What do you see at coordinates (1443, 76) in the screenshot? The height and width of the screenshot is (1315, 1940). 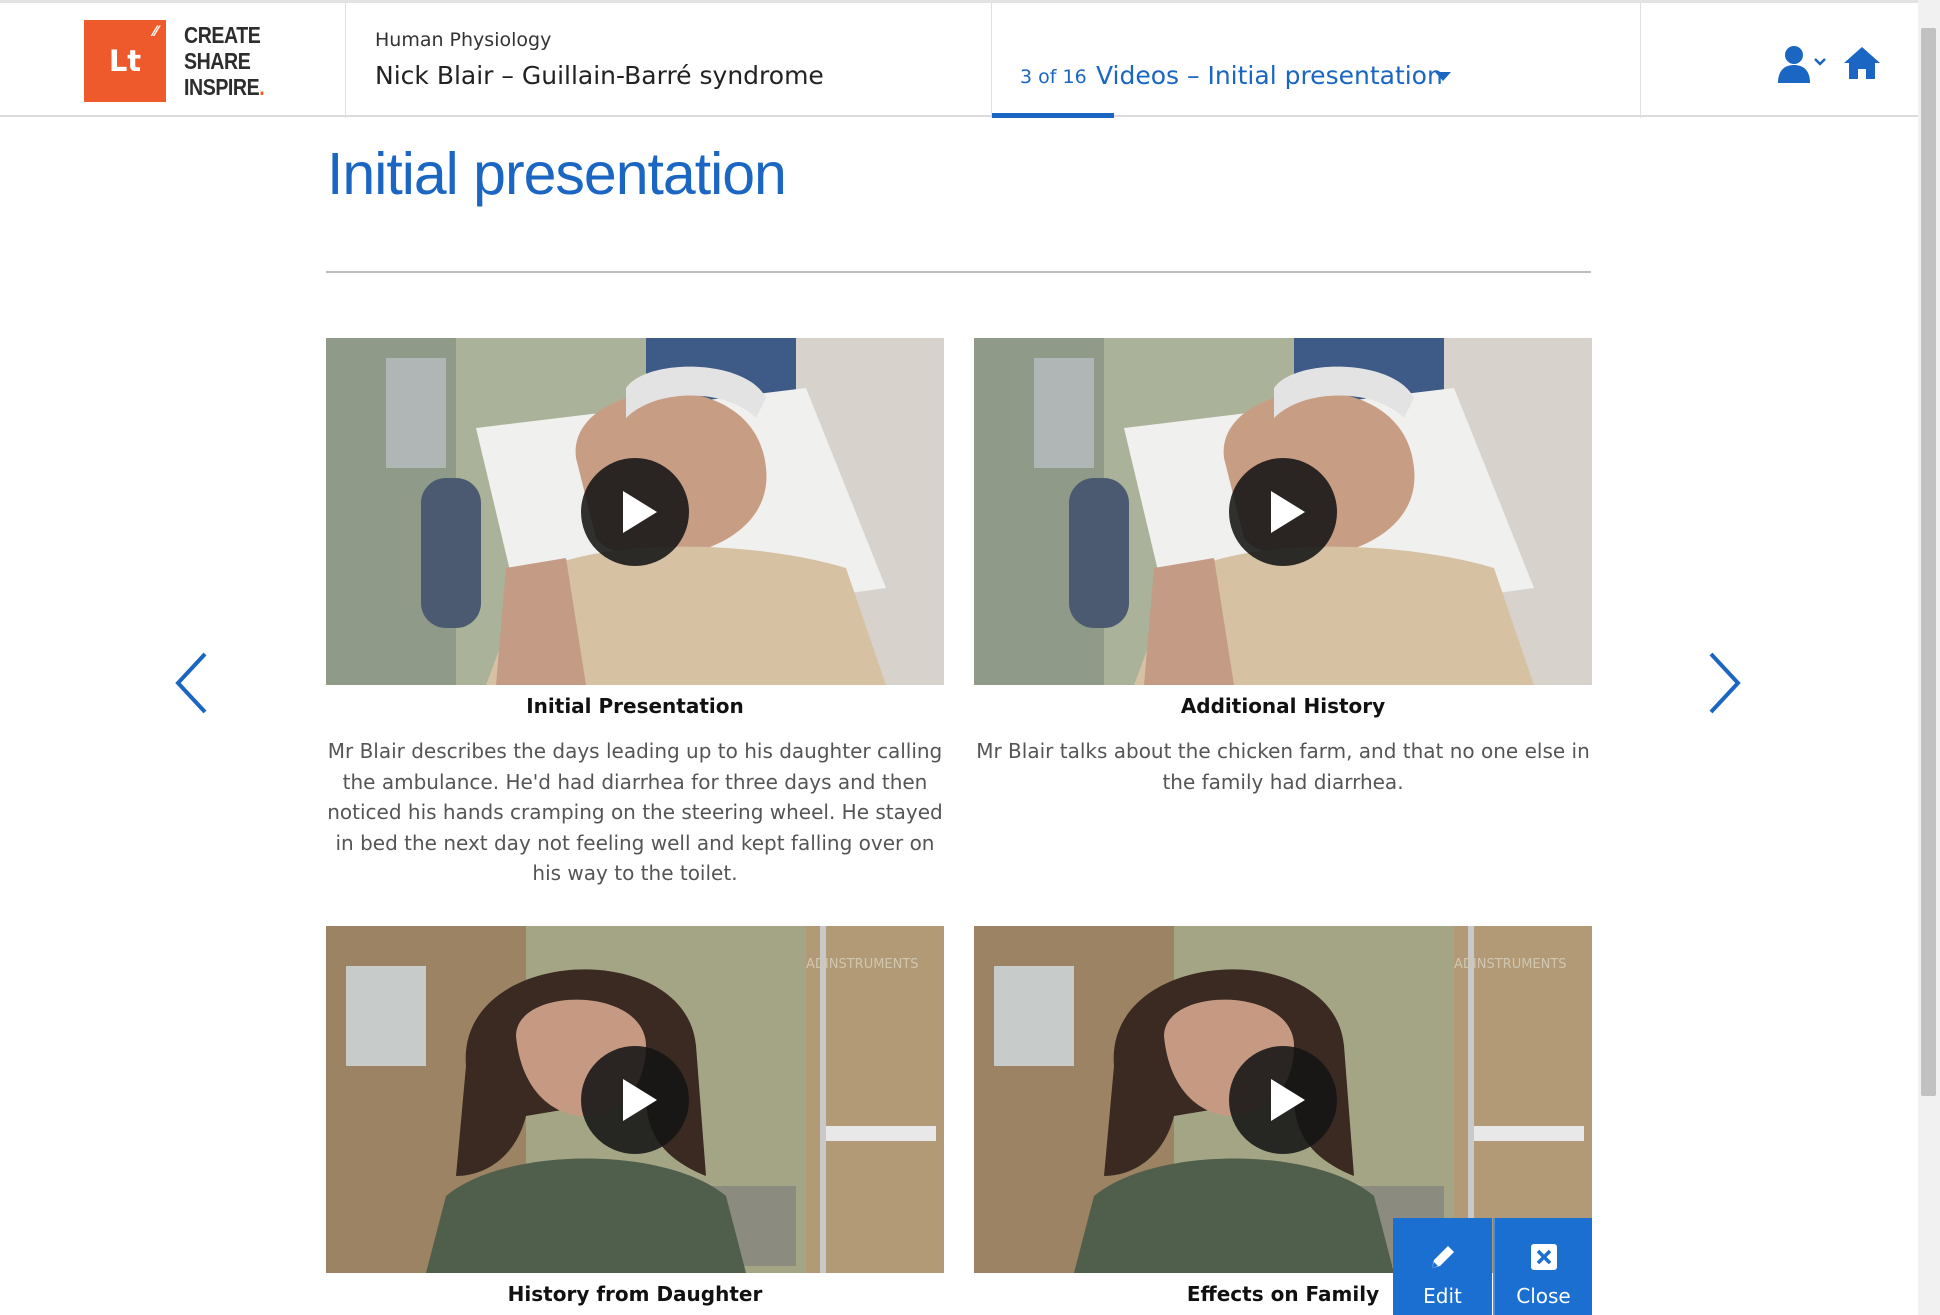 I see `caret-down-icon` at bounding box center [1443, 76].